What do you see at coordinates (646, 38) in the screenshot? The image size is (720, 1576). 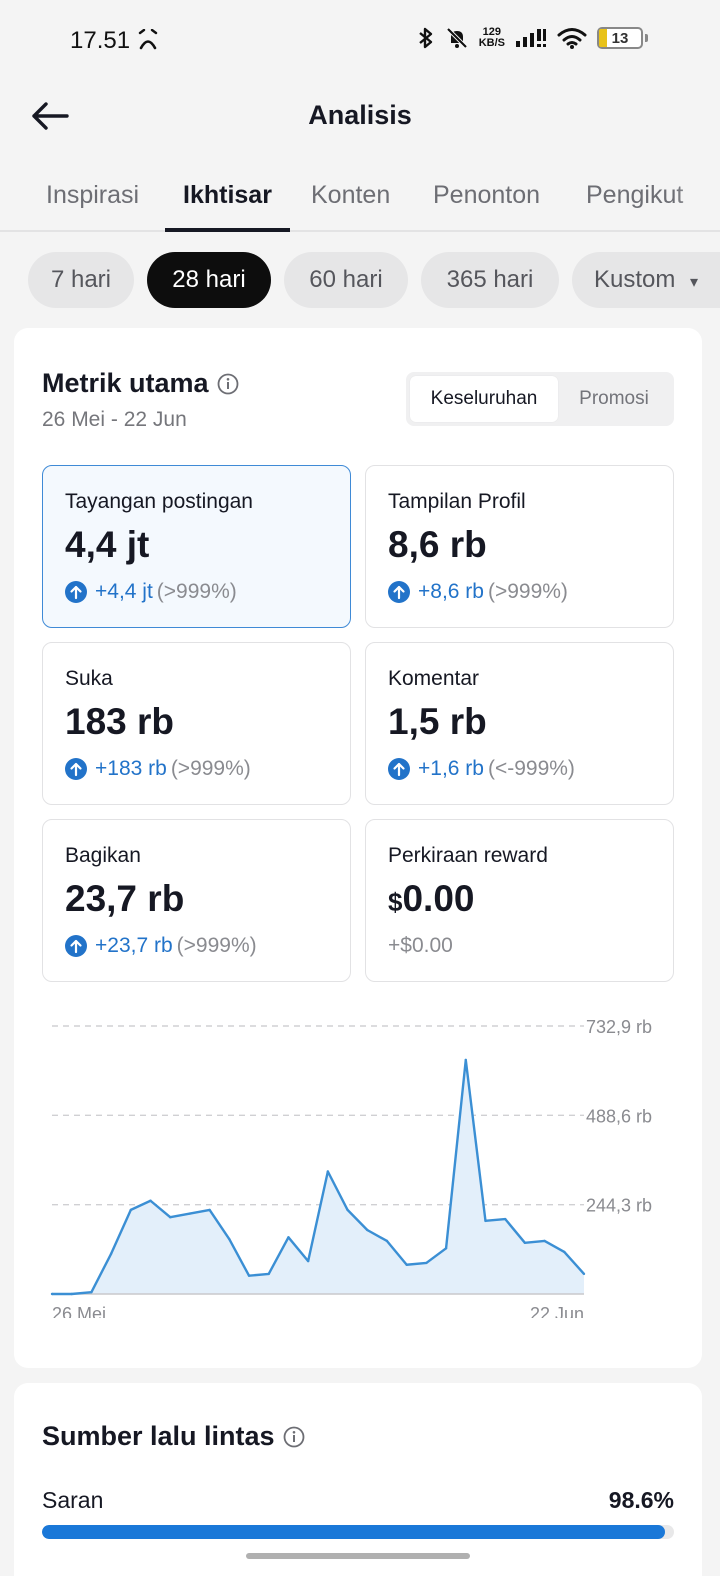 I see `battery-tip` at bounding box center [646, 38].